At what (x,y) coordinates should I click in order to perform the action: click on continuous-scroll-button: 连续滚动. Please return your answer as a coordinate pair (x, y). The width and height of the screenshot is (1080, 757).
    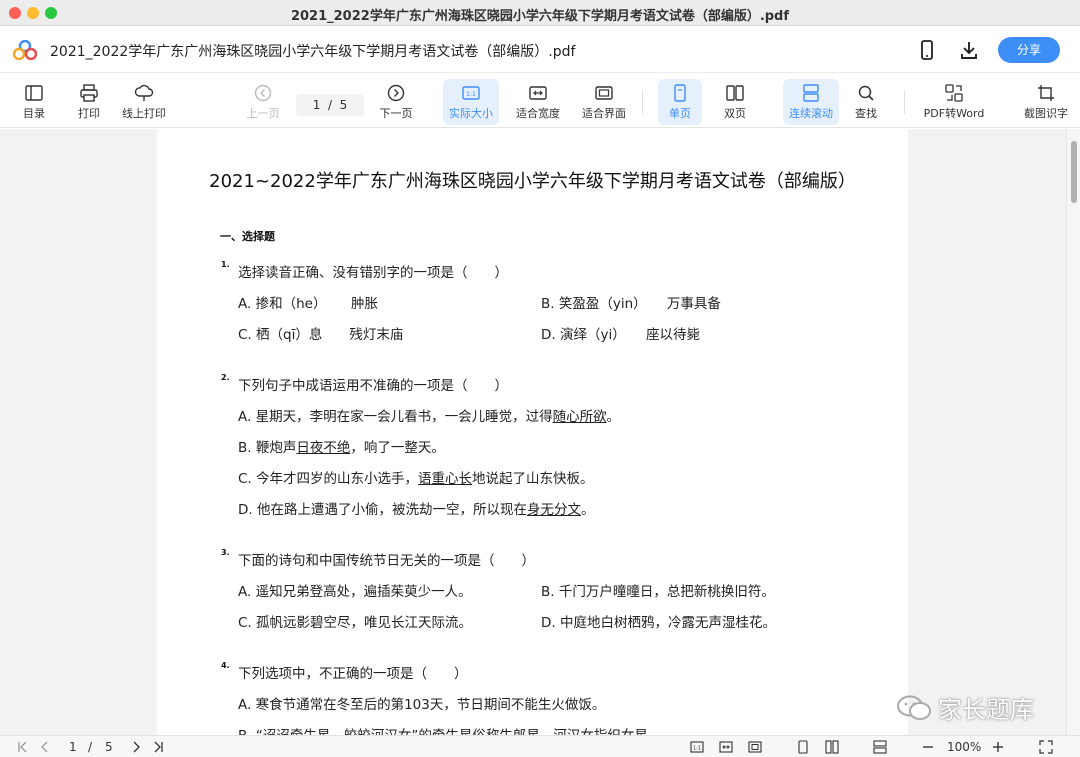
    Looking at the image, I should click on (811, 102).